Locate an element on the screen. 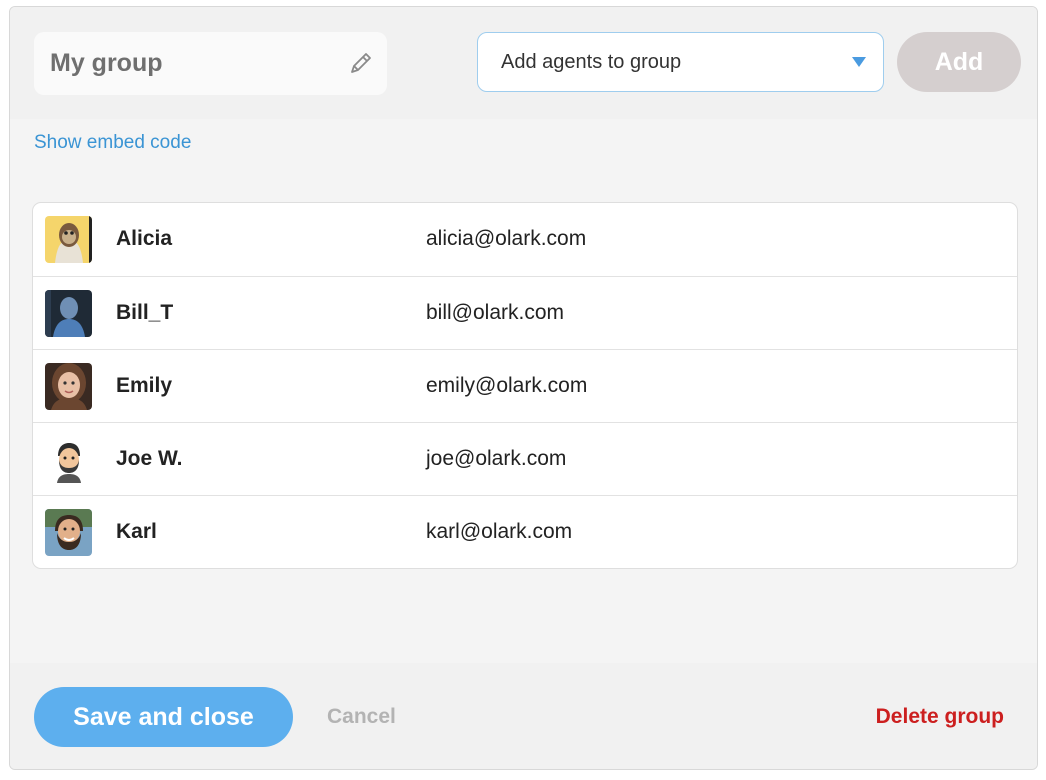 Image resolution: width=1046 pixels, height=780 pixels. agent-row: Bill_T bill@olark.com is located at coordinates (525, 312).